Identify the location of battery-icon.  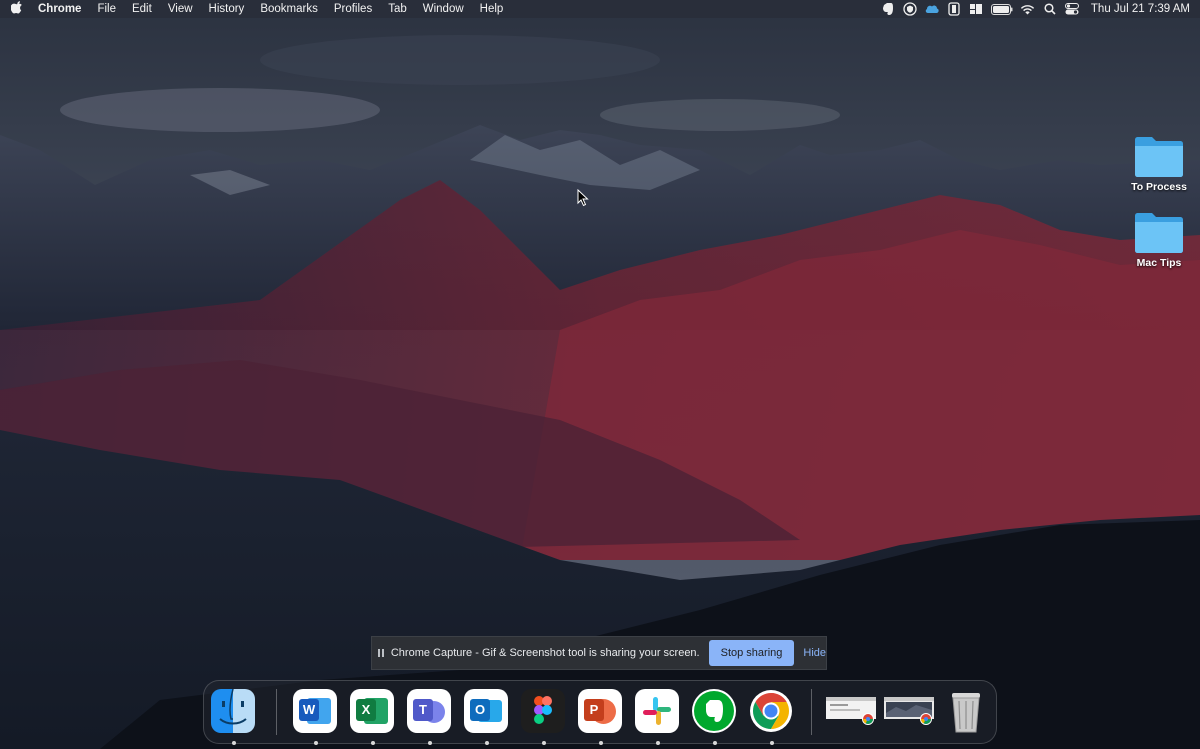
(1002, 9).